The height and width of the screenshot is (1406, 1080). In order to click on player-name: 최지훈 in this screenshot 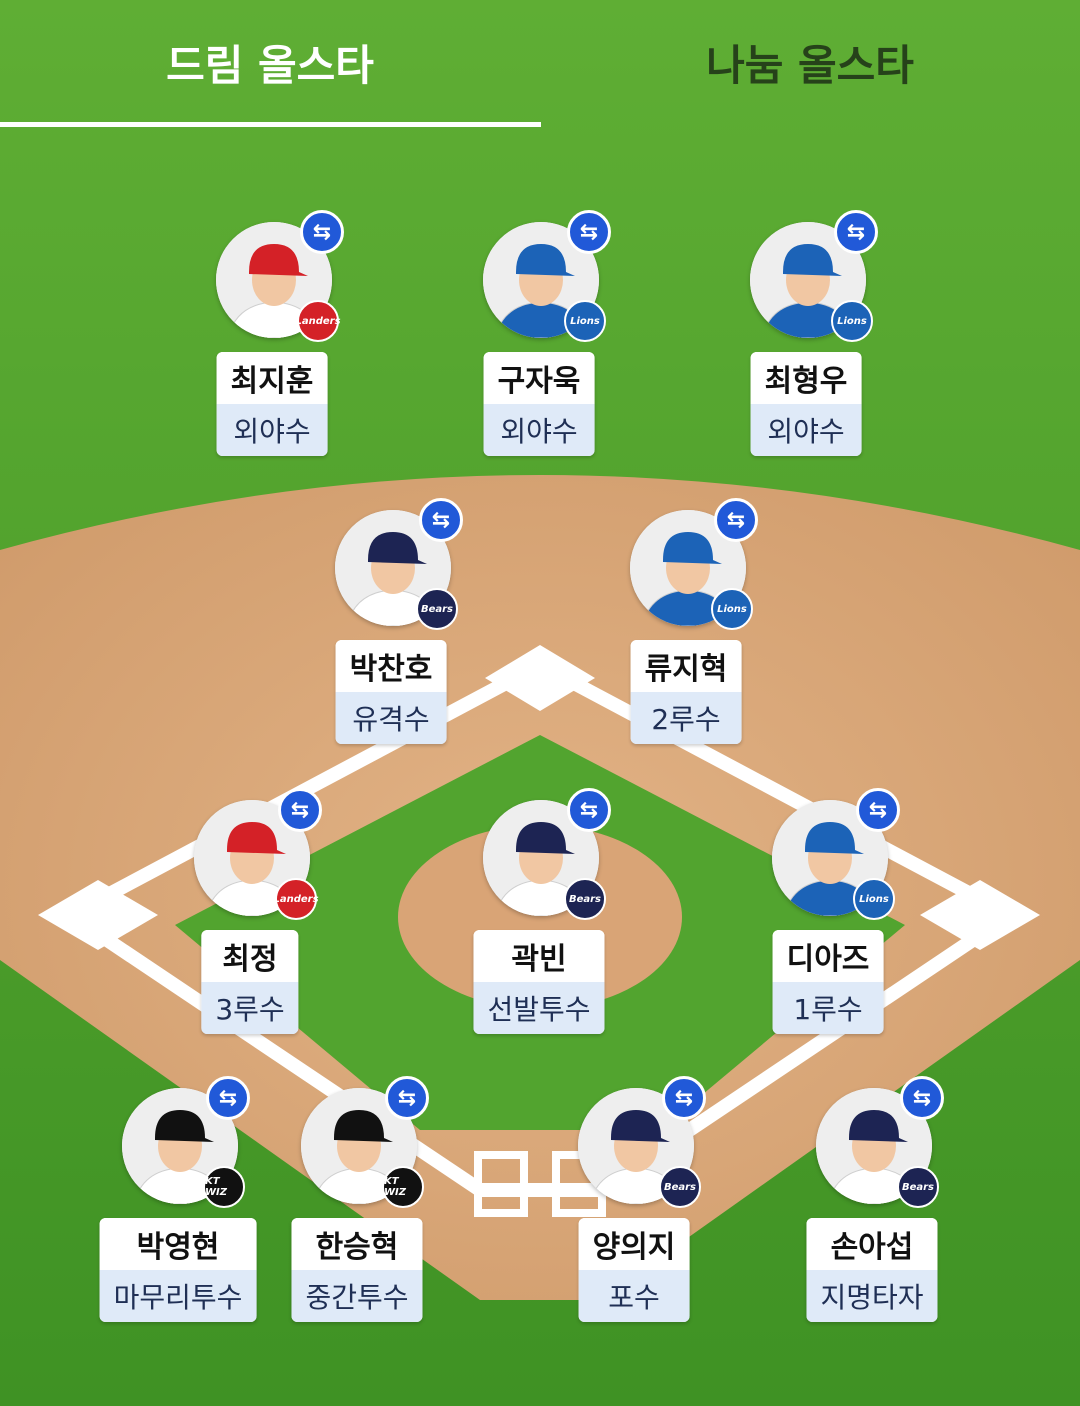, I will do `click(272, 378)`.